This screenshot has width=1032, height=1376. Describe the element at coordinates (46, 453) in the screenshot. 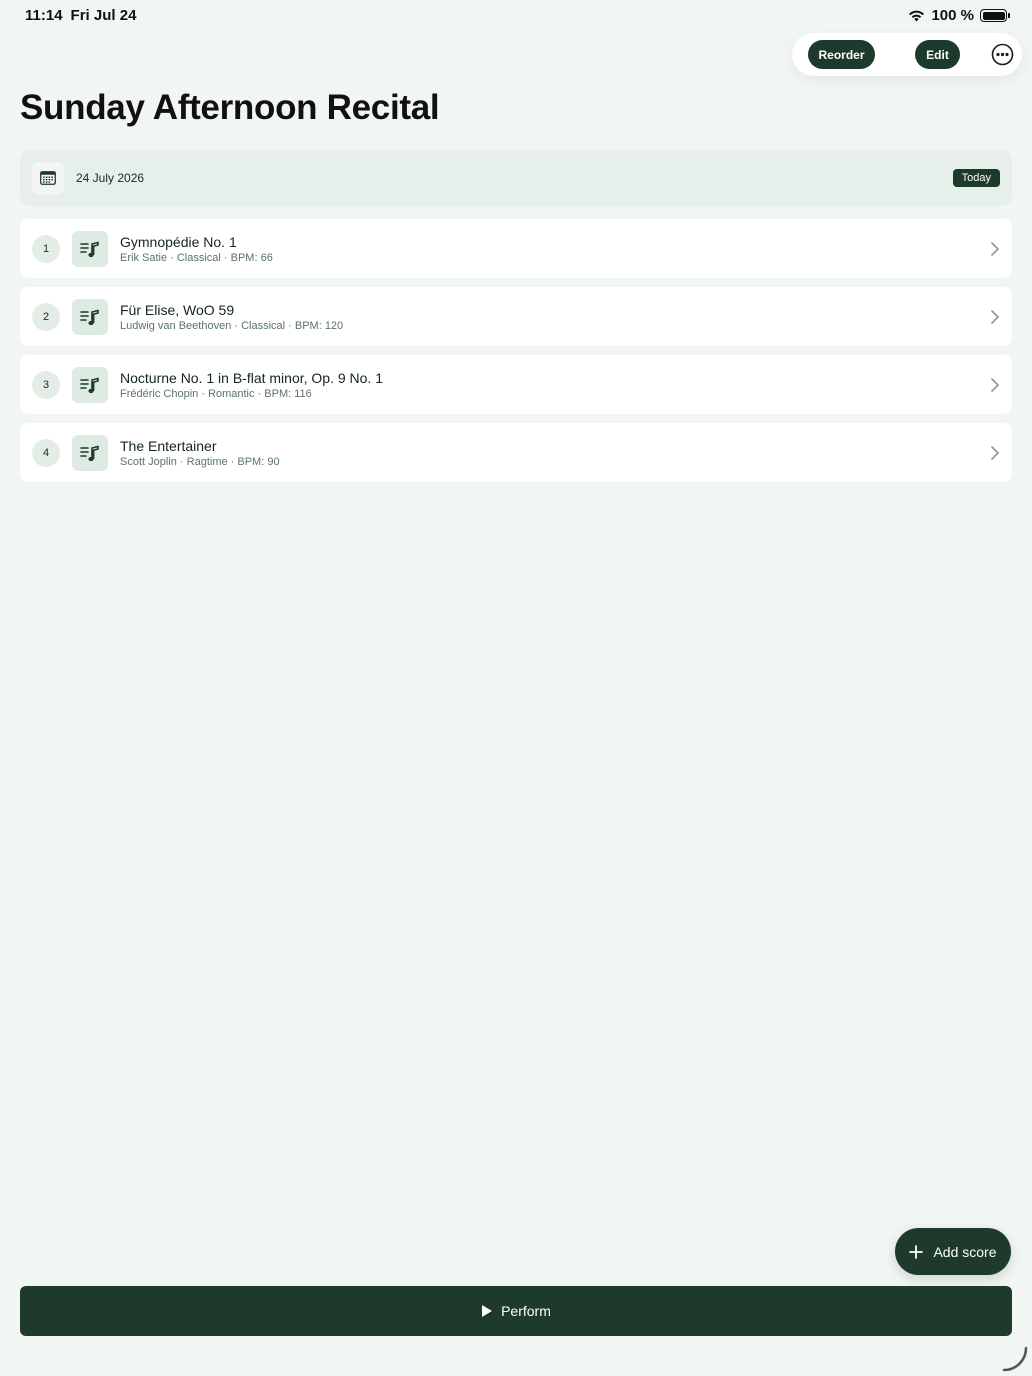

I see `row-number: 4` at that location.